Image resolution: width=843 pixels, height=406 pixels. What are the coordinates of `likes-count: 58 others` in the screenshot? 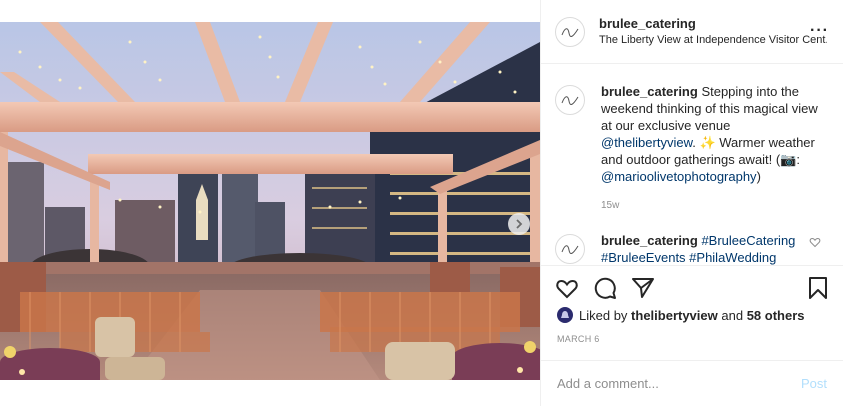 It's located at (776, 315).